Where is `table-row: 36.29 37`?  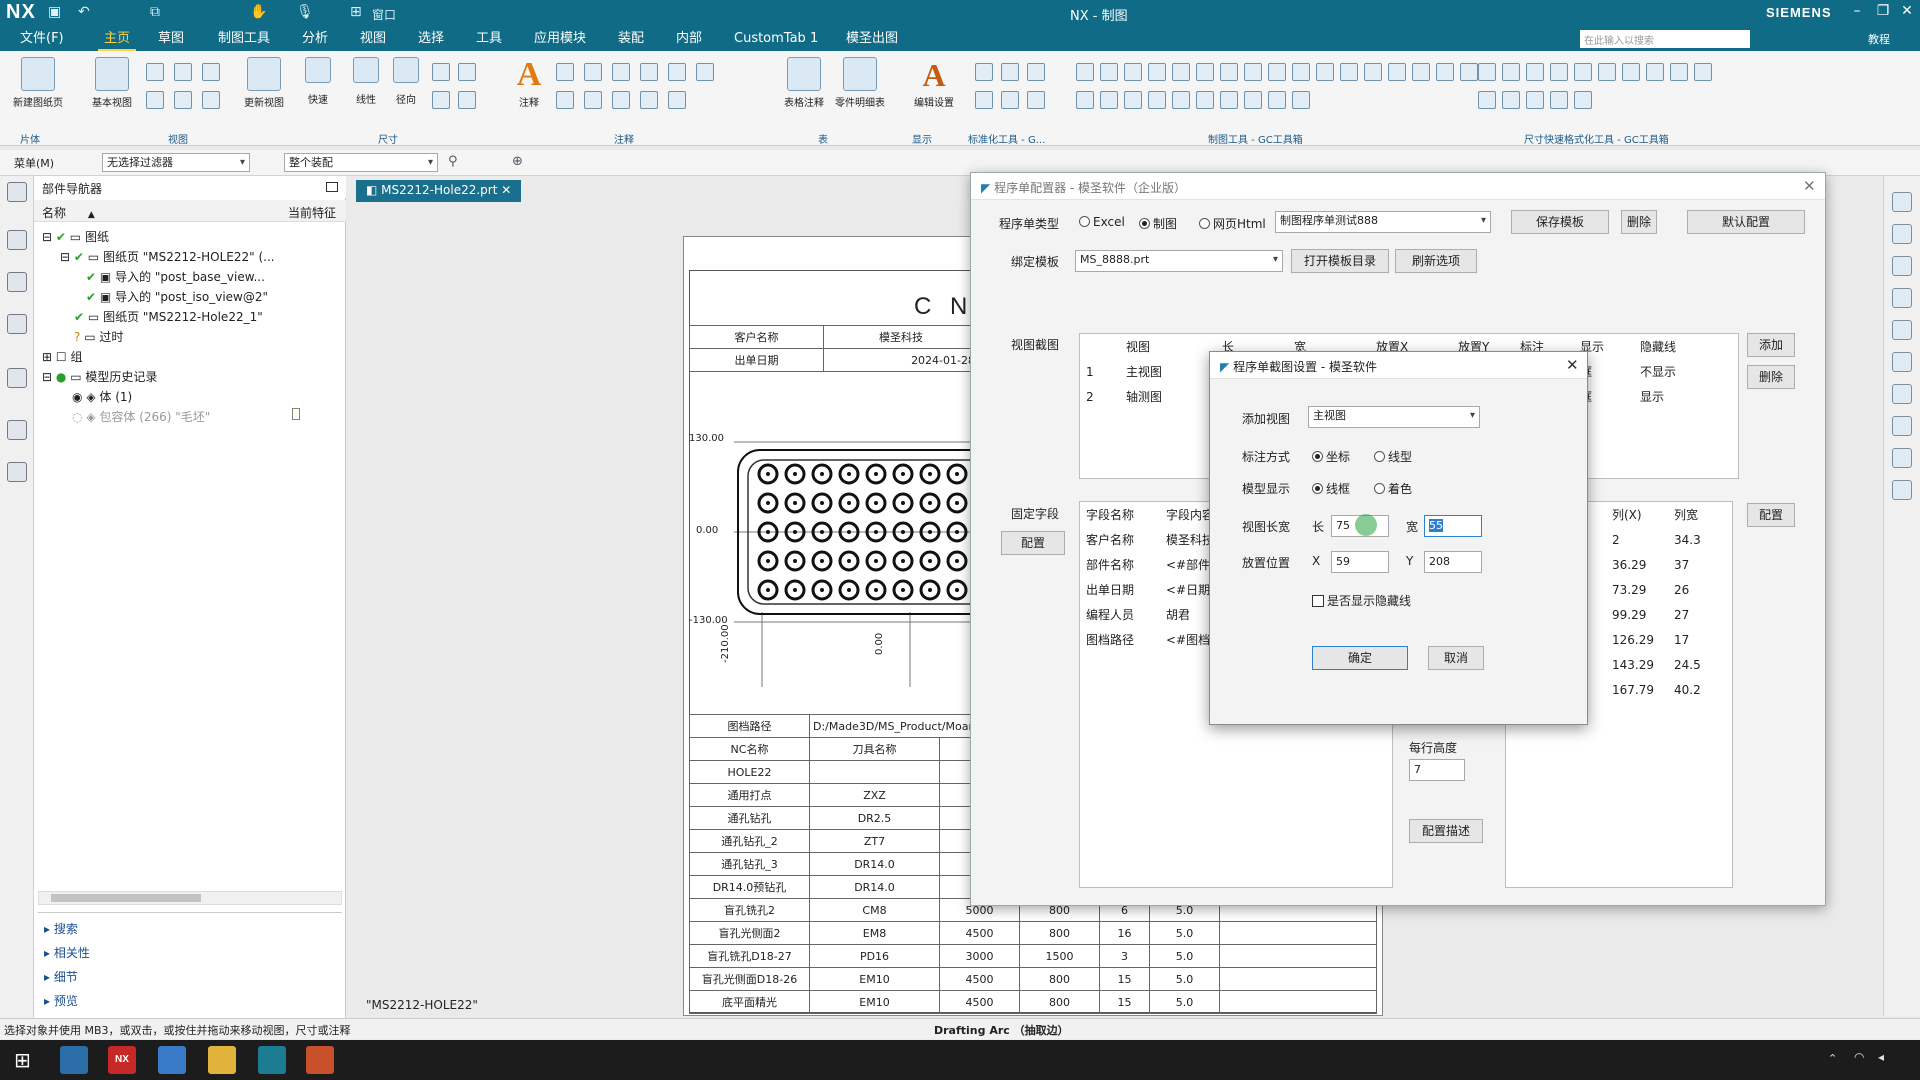
table-row: 36.29 37 is located at coordinates (1656, 564).